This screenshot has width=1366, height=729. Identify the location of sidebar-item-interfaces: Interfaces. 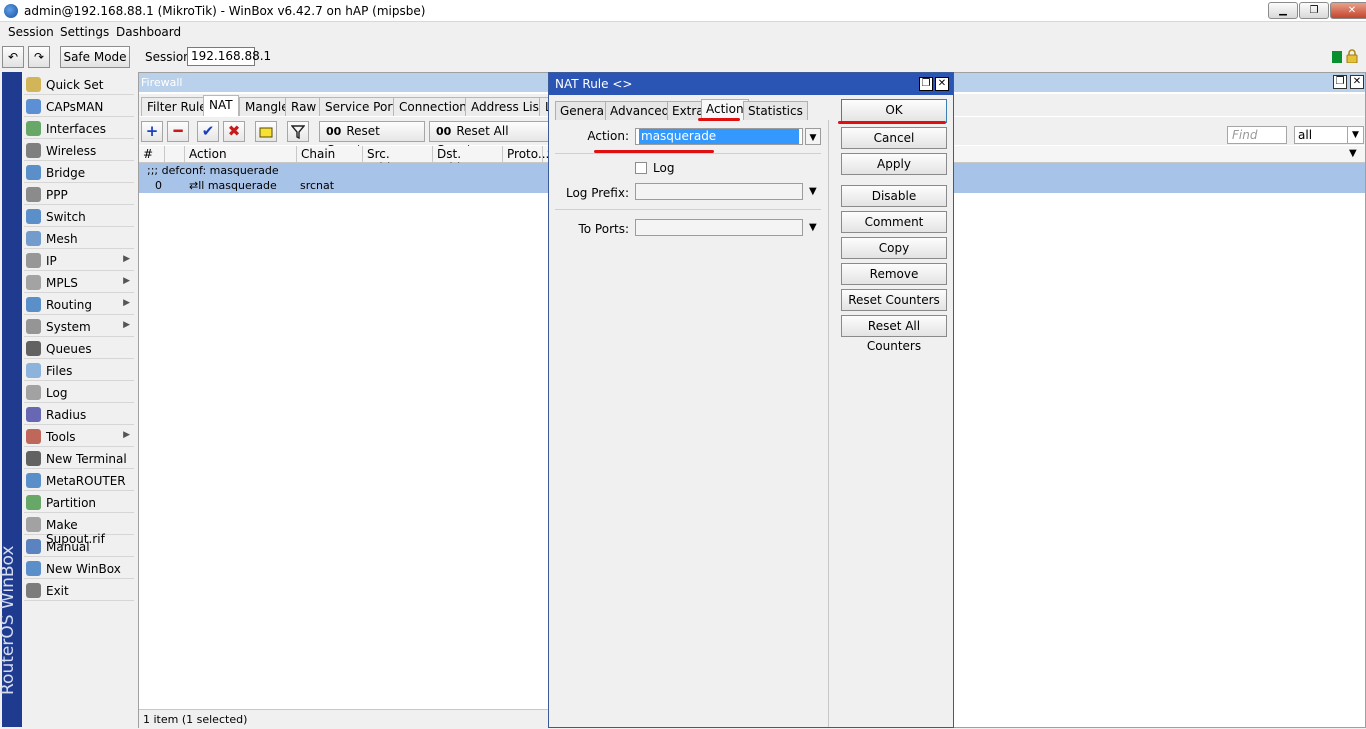
(79, 128).